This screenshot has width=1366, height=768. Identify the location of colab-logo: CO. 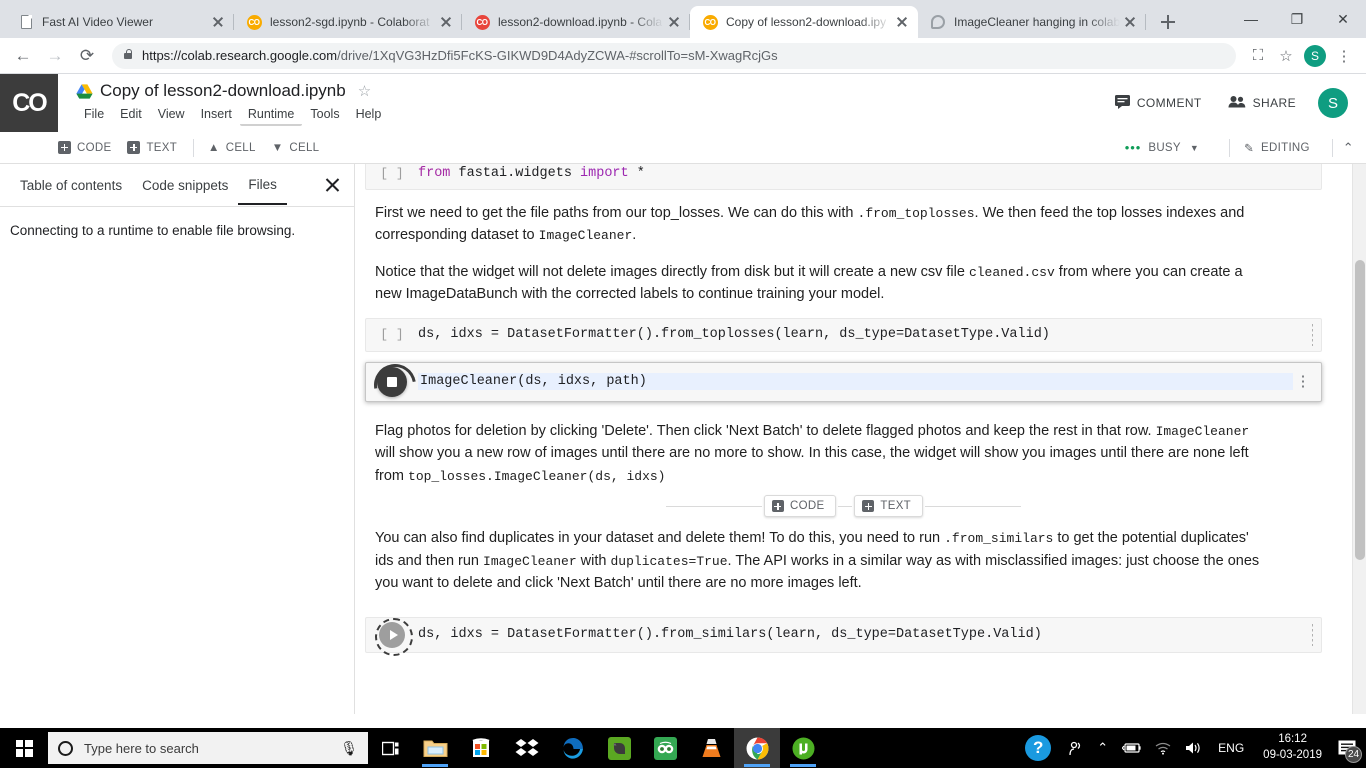
(29, 103).